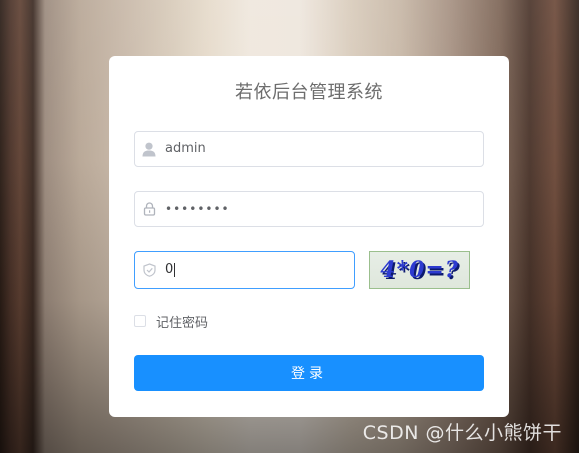 The image size is (579, 453). Describe the element at coordinates (149, 270) in the screenshot. I see `shield-icon` at that location.